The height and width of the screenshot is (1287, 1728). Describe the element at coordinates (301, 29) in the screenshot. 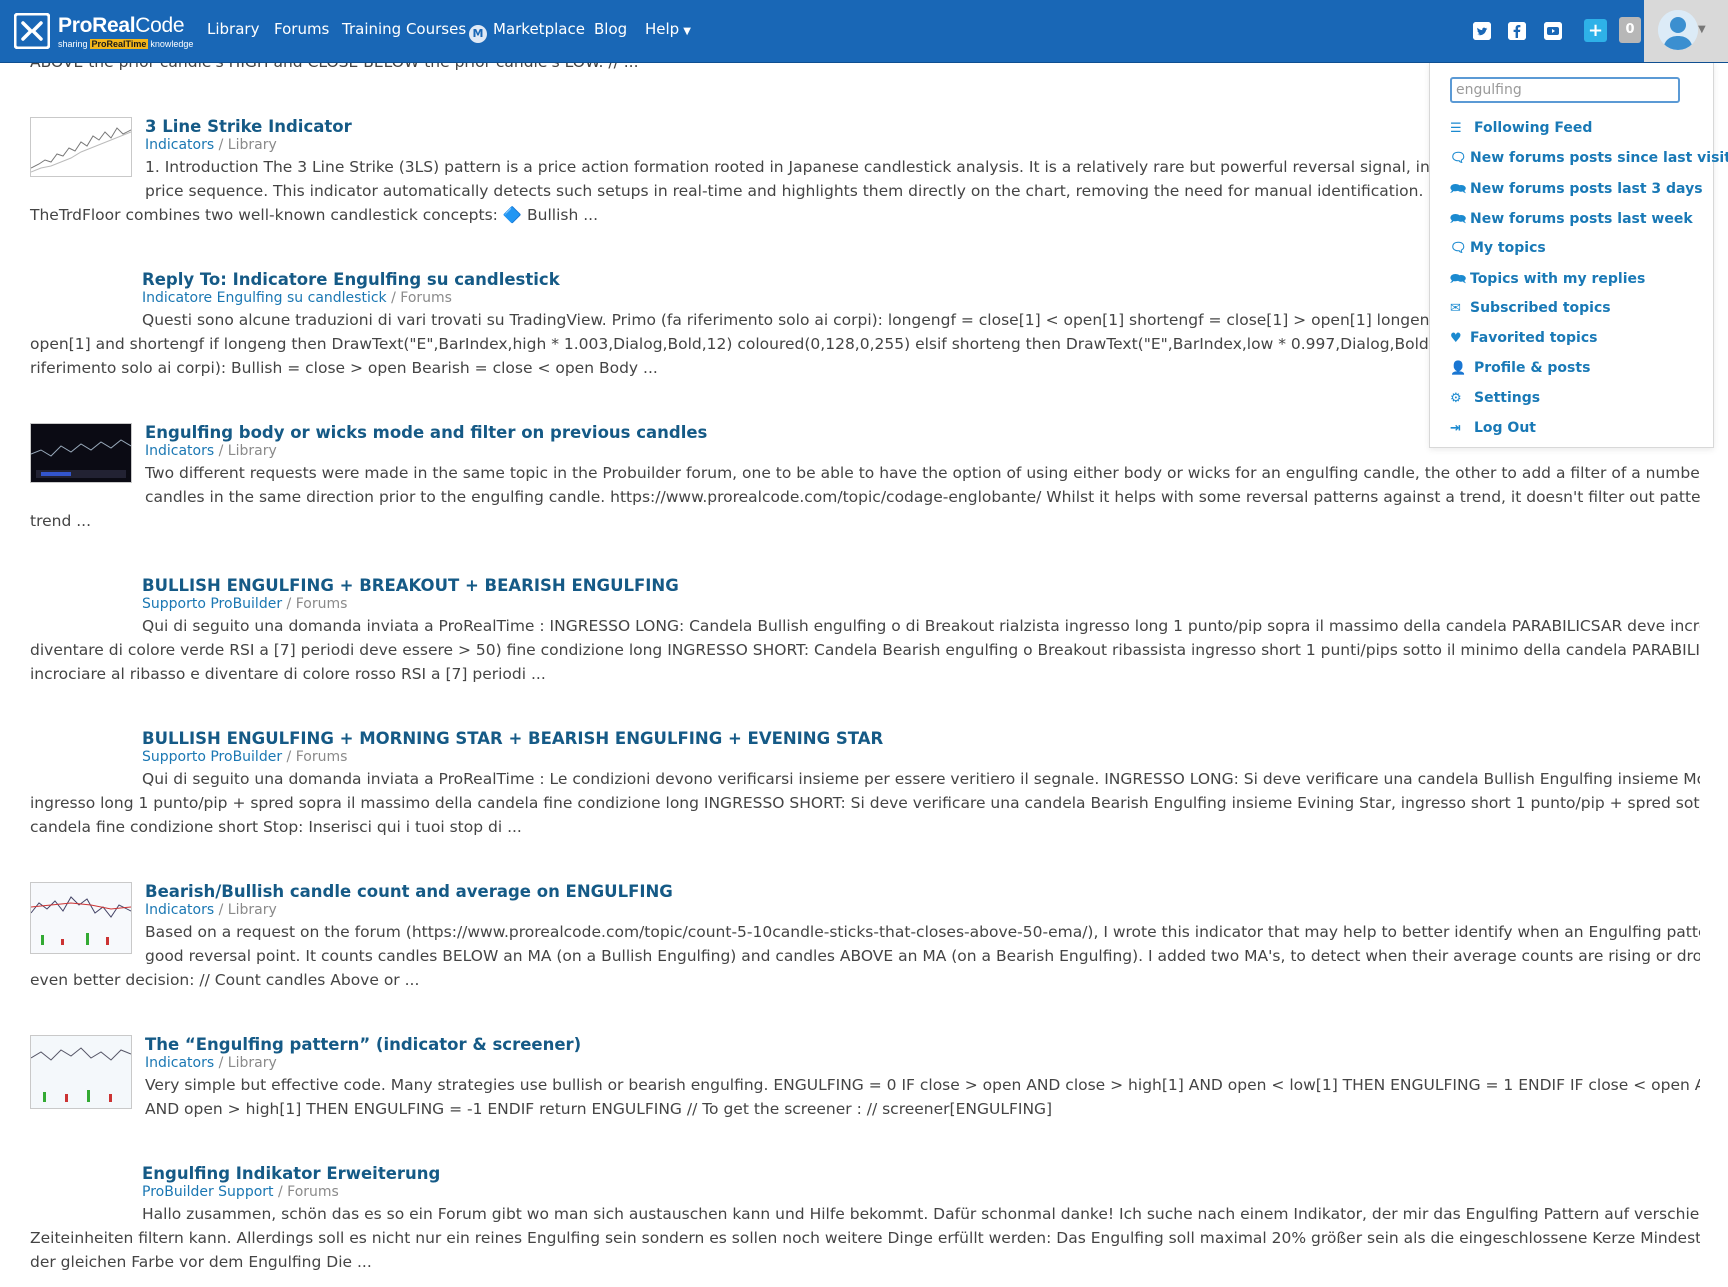

I see `nav-forums-link: Forums` at that location.